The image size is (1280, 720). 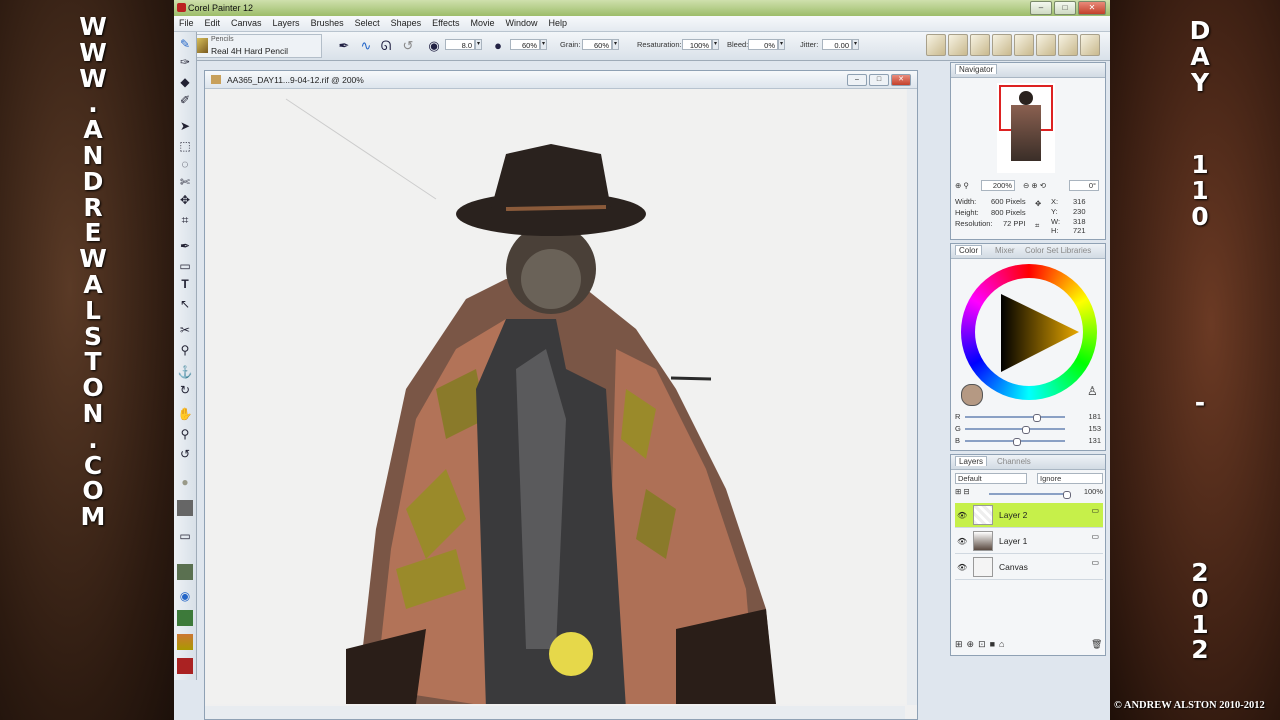 What do you see at coordinates (1029, 567) in the screenshot?
I see `layer-row: 👁 Canvas ▭` at bounding box center [1029, 567].